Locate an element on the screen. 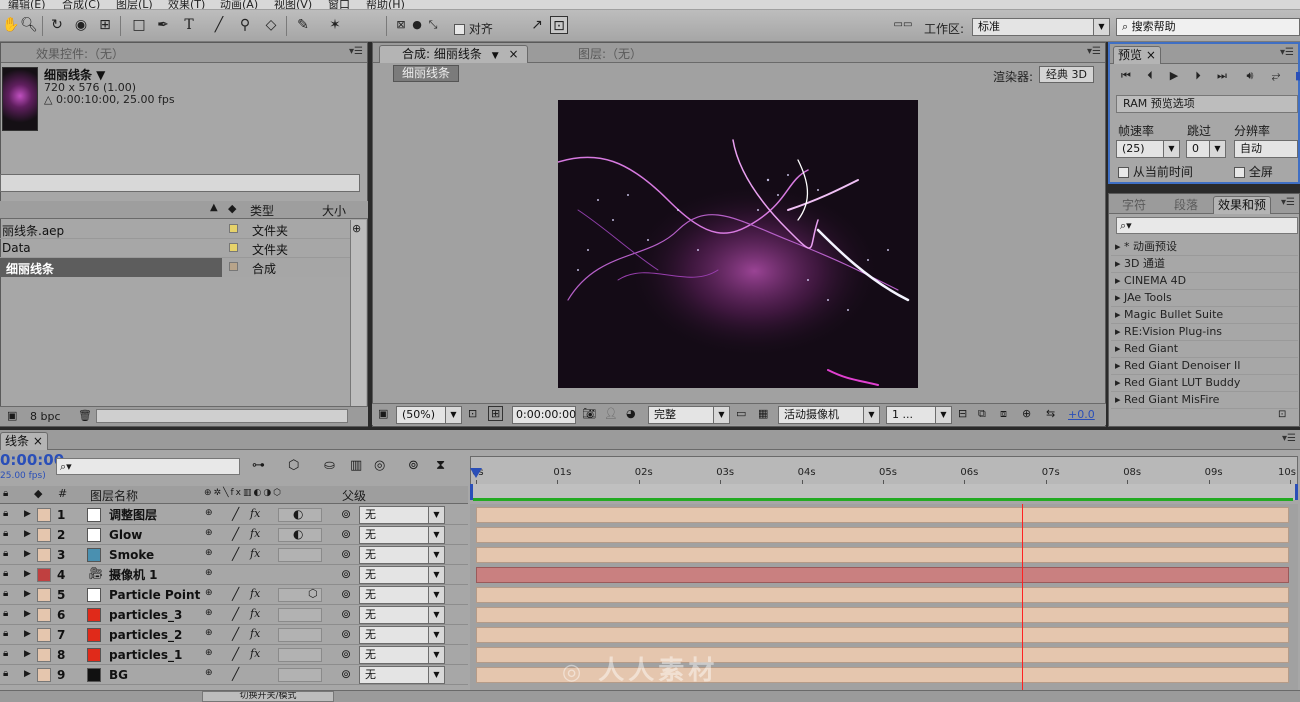 The height and width of the screenshot is (702, 1300). column-parent: 父级 is located at coordinates (354, 495).